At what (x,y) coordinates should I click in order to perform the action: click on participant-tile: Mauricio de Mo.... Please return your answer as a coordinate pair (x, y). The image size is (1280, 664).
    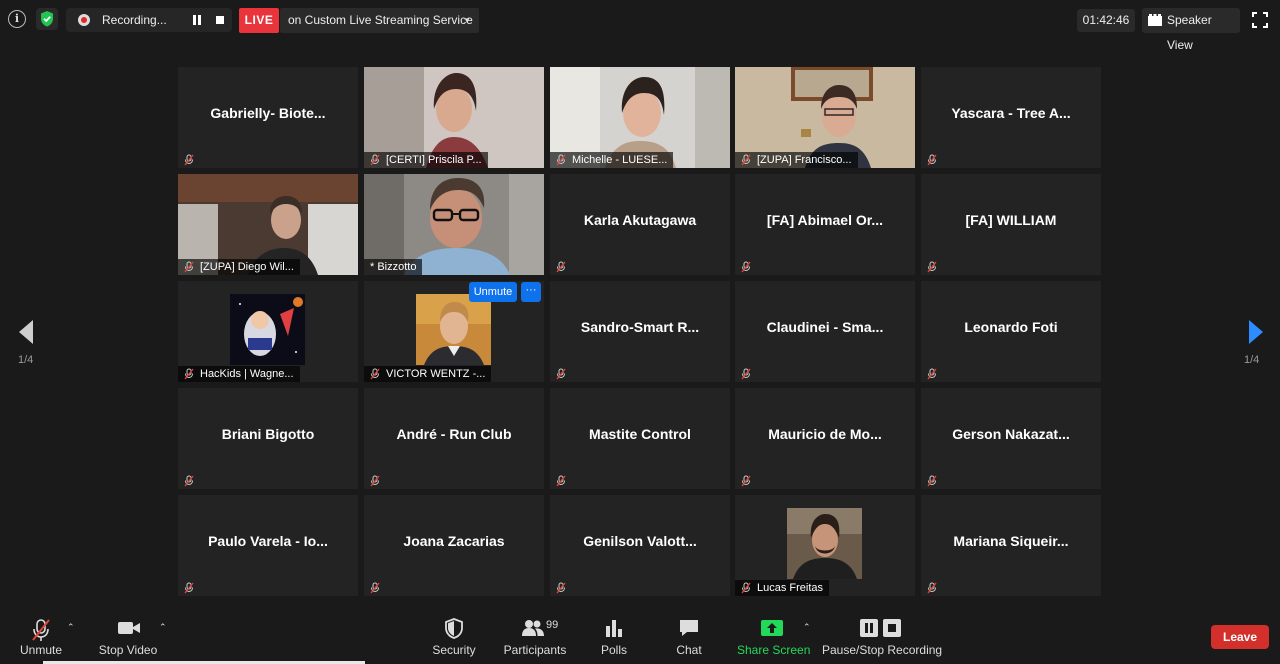
    Looking at the image, I should click on (825, 438).